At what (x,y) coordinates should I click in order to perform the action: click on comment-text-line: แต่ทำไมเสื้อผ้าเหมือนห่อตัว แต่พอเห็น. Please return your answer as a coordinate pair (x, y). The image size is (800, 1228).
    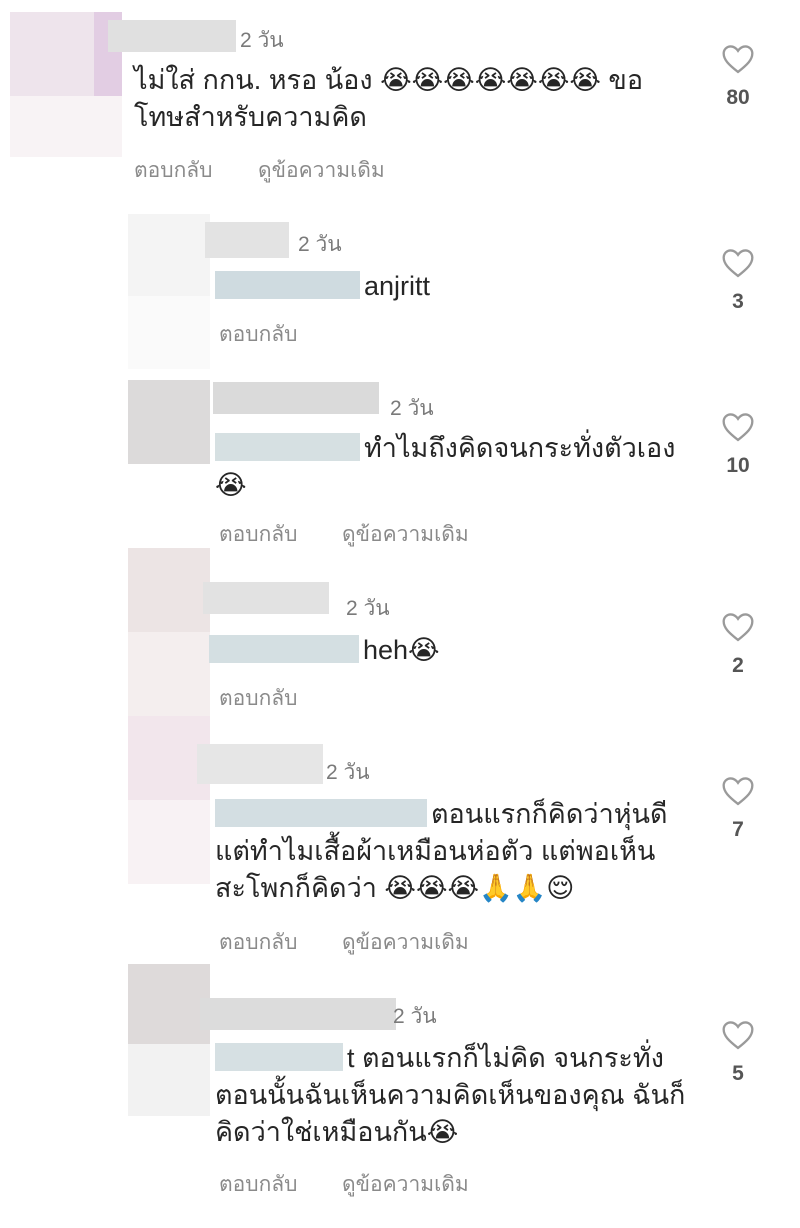
    Looking at the image, I should click on (435, 851).